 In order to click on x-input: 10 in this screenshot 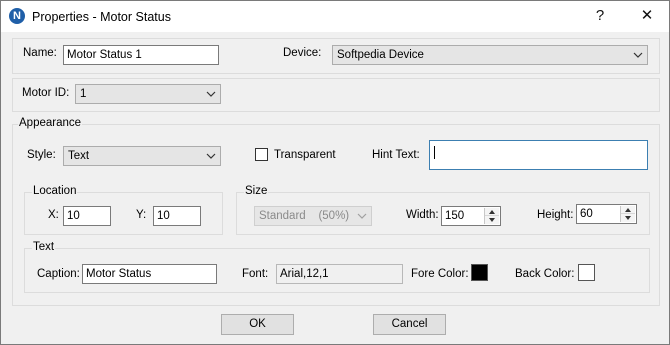, I will do `click(87, 216)`.